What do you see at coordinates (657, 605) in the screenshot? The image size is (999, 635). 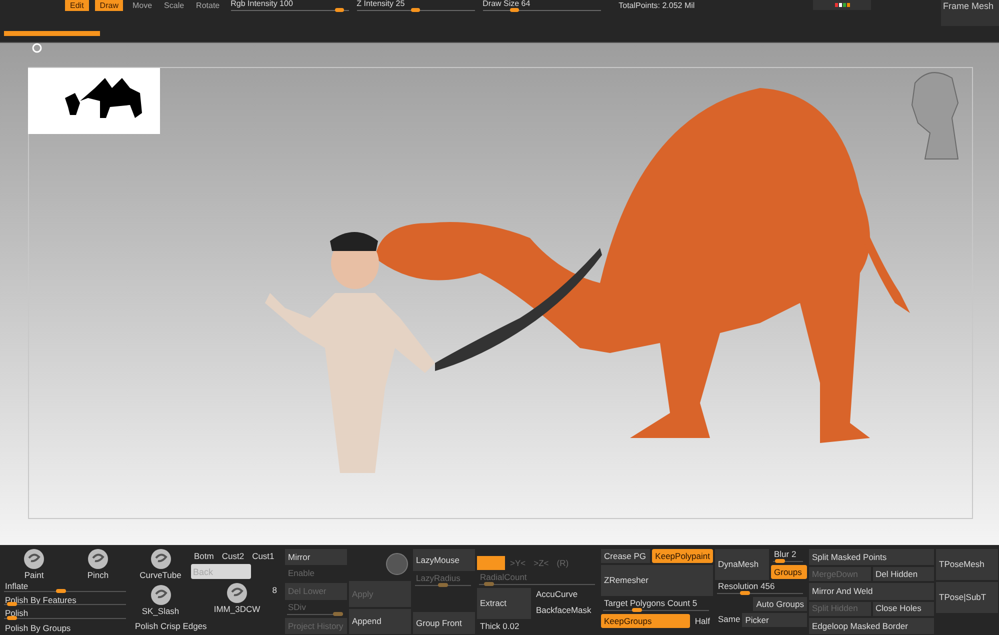 I see `slider: Target Polygons Count 5` at bounding box center [657, 605].